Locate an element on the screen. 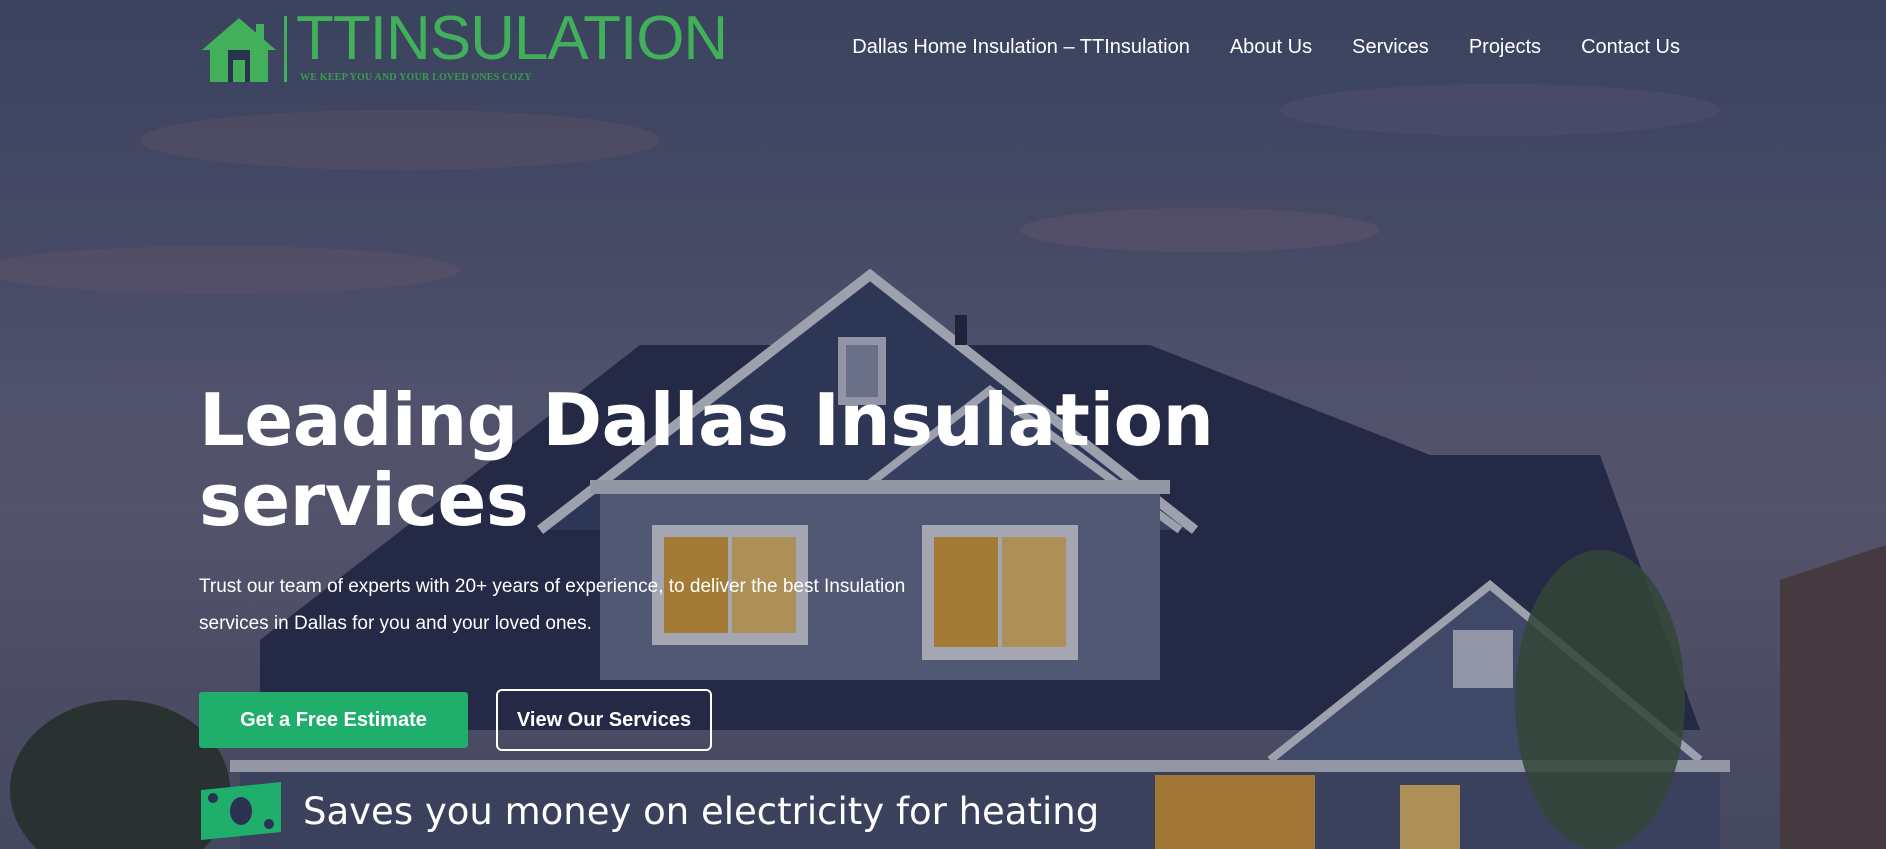 The width and height of the screenshot is (1886, 849). house-logo-icon is located at coordinates (239, 50).